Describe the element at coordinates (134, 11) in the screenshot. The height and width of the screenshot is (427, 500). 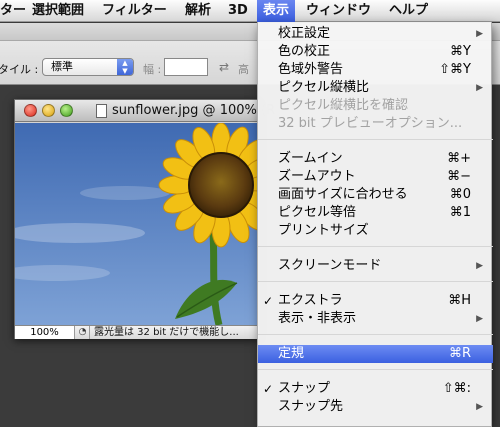
I see `menubar-item-filter: フィルター` at that location.